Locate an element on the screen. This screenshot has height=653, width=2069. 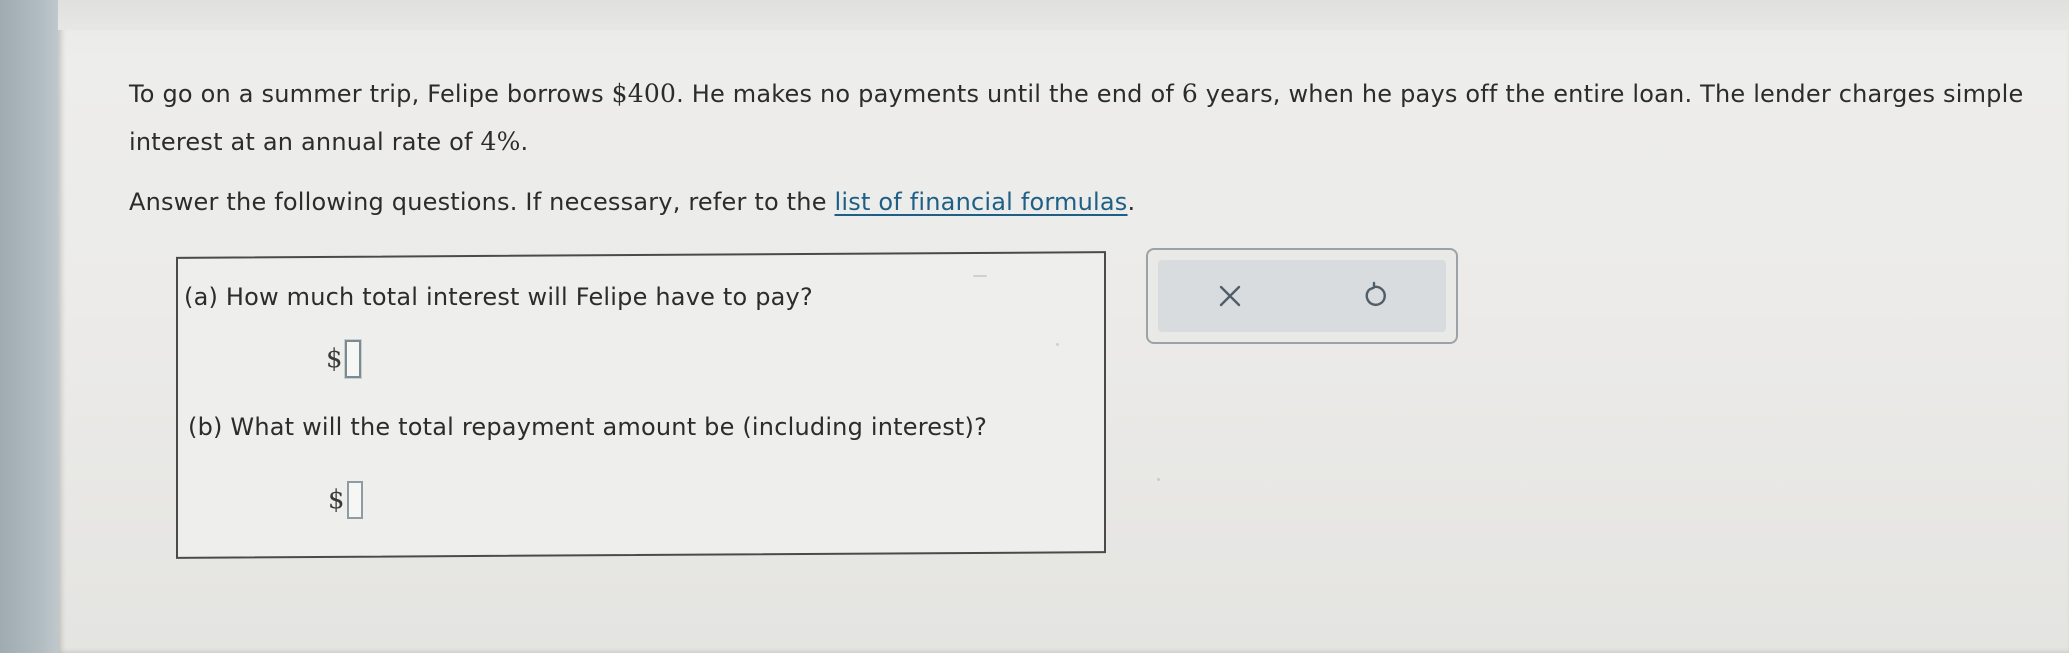
answer-row-a: $ is located at coordinates (343, 359).